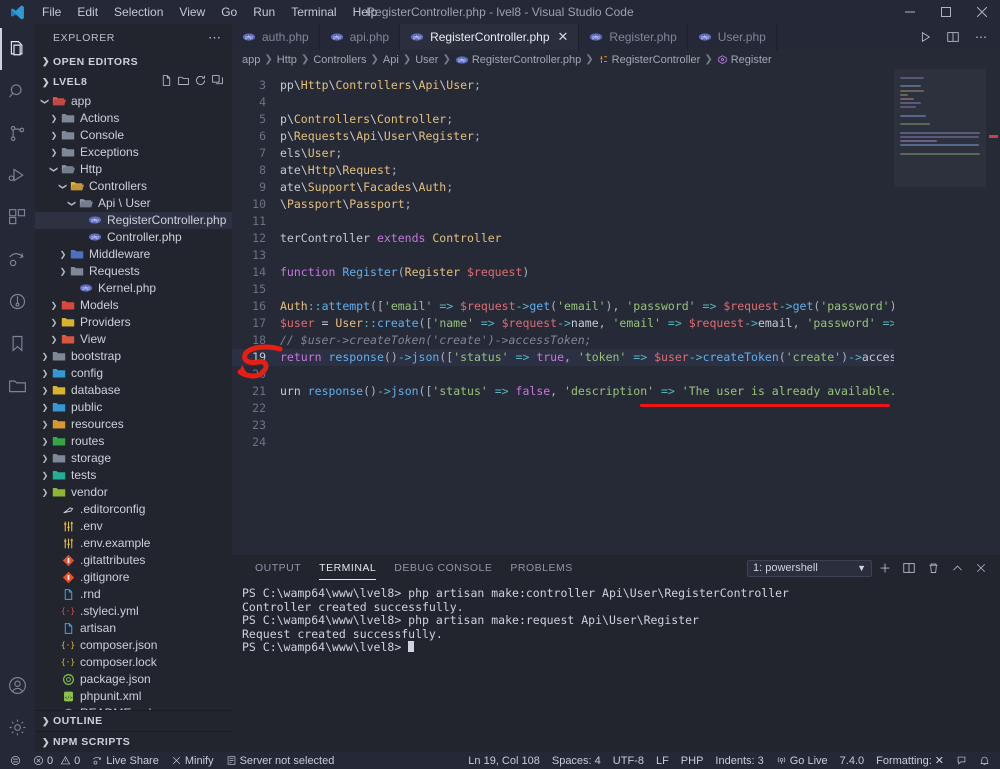 This screenshot has height=769, width=1000. Describe the element at coordinates (133, 135) in the screenshot. I see `tree-item-console: ❯ Console` at that location.